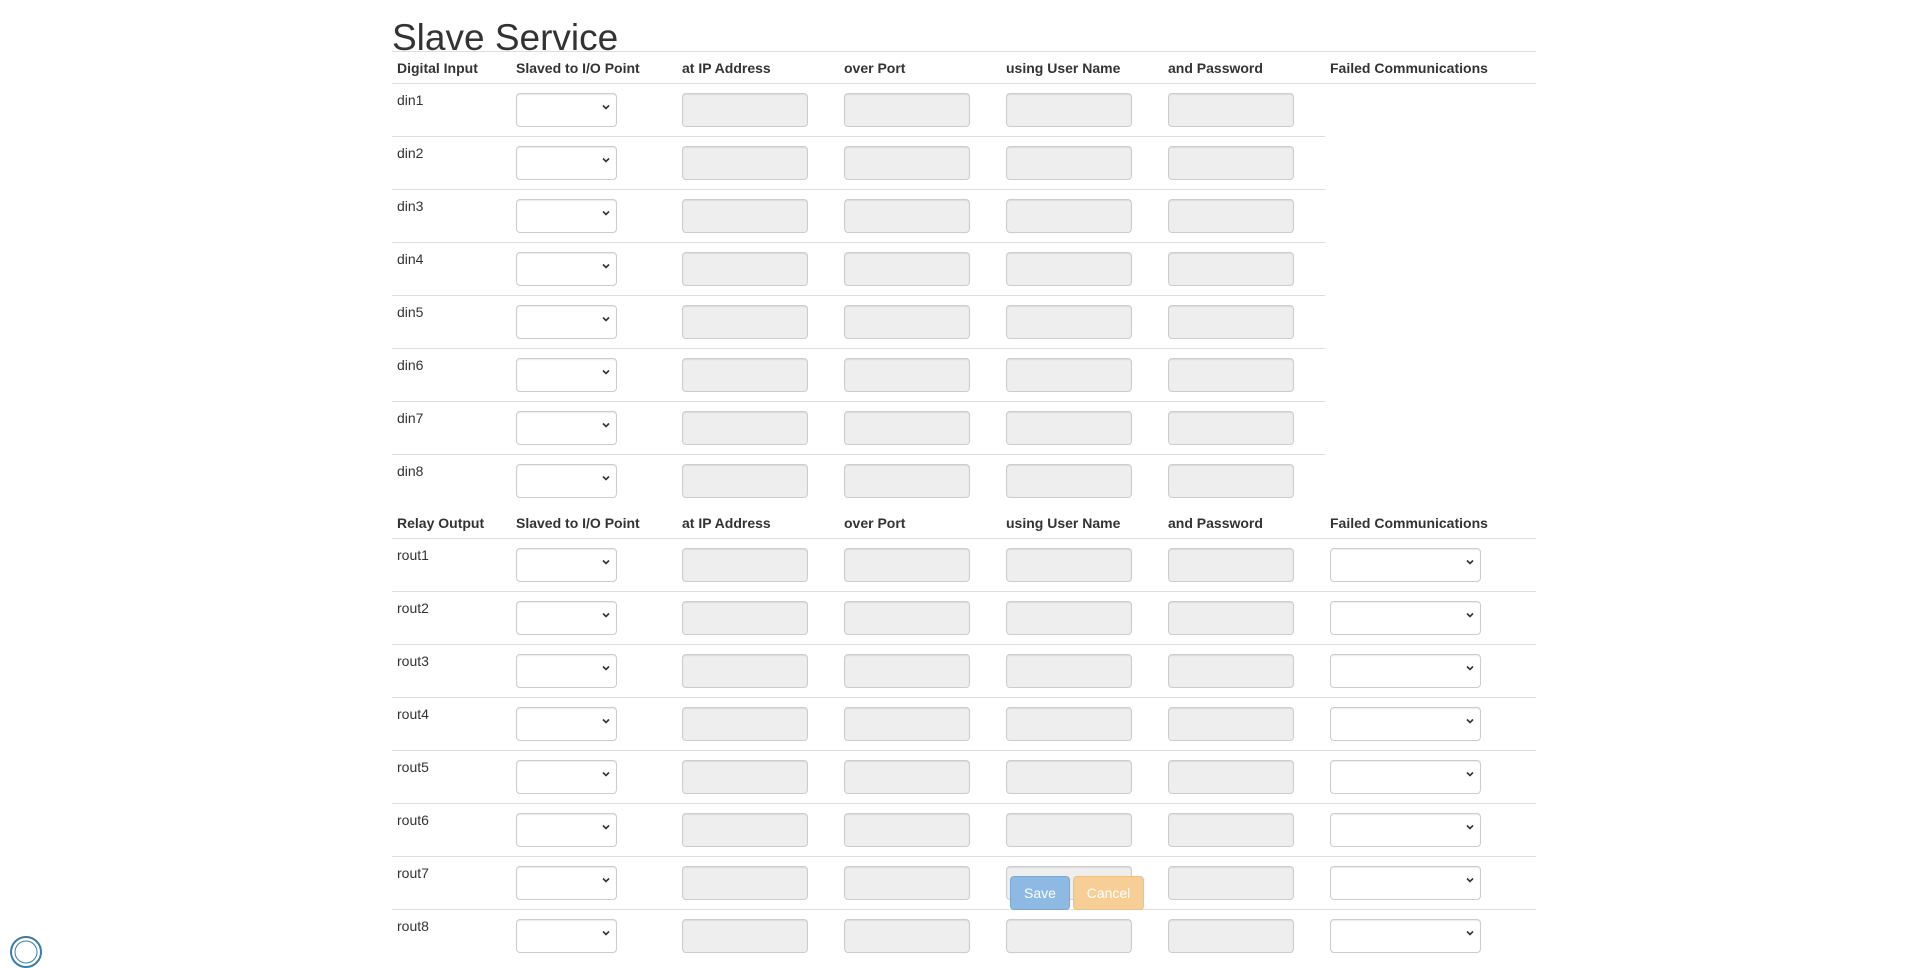 The width and height of the screenshot is (1920, 968). What do you see at coordinates (1244, 523) in the screenshot?
I see `column-header: and Password` at bounding box center [1244, 523].